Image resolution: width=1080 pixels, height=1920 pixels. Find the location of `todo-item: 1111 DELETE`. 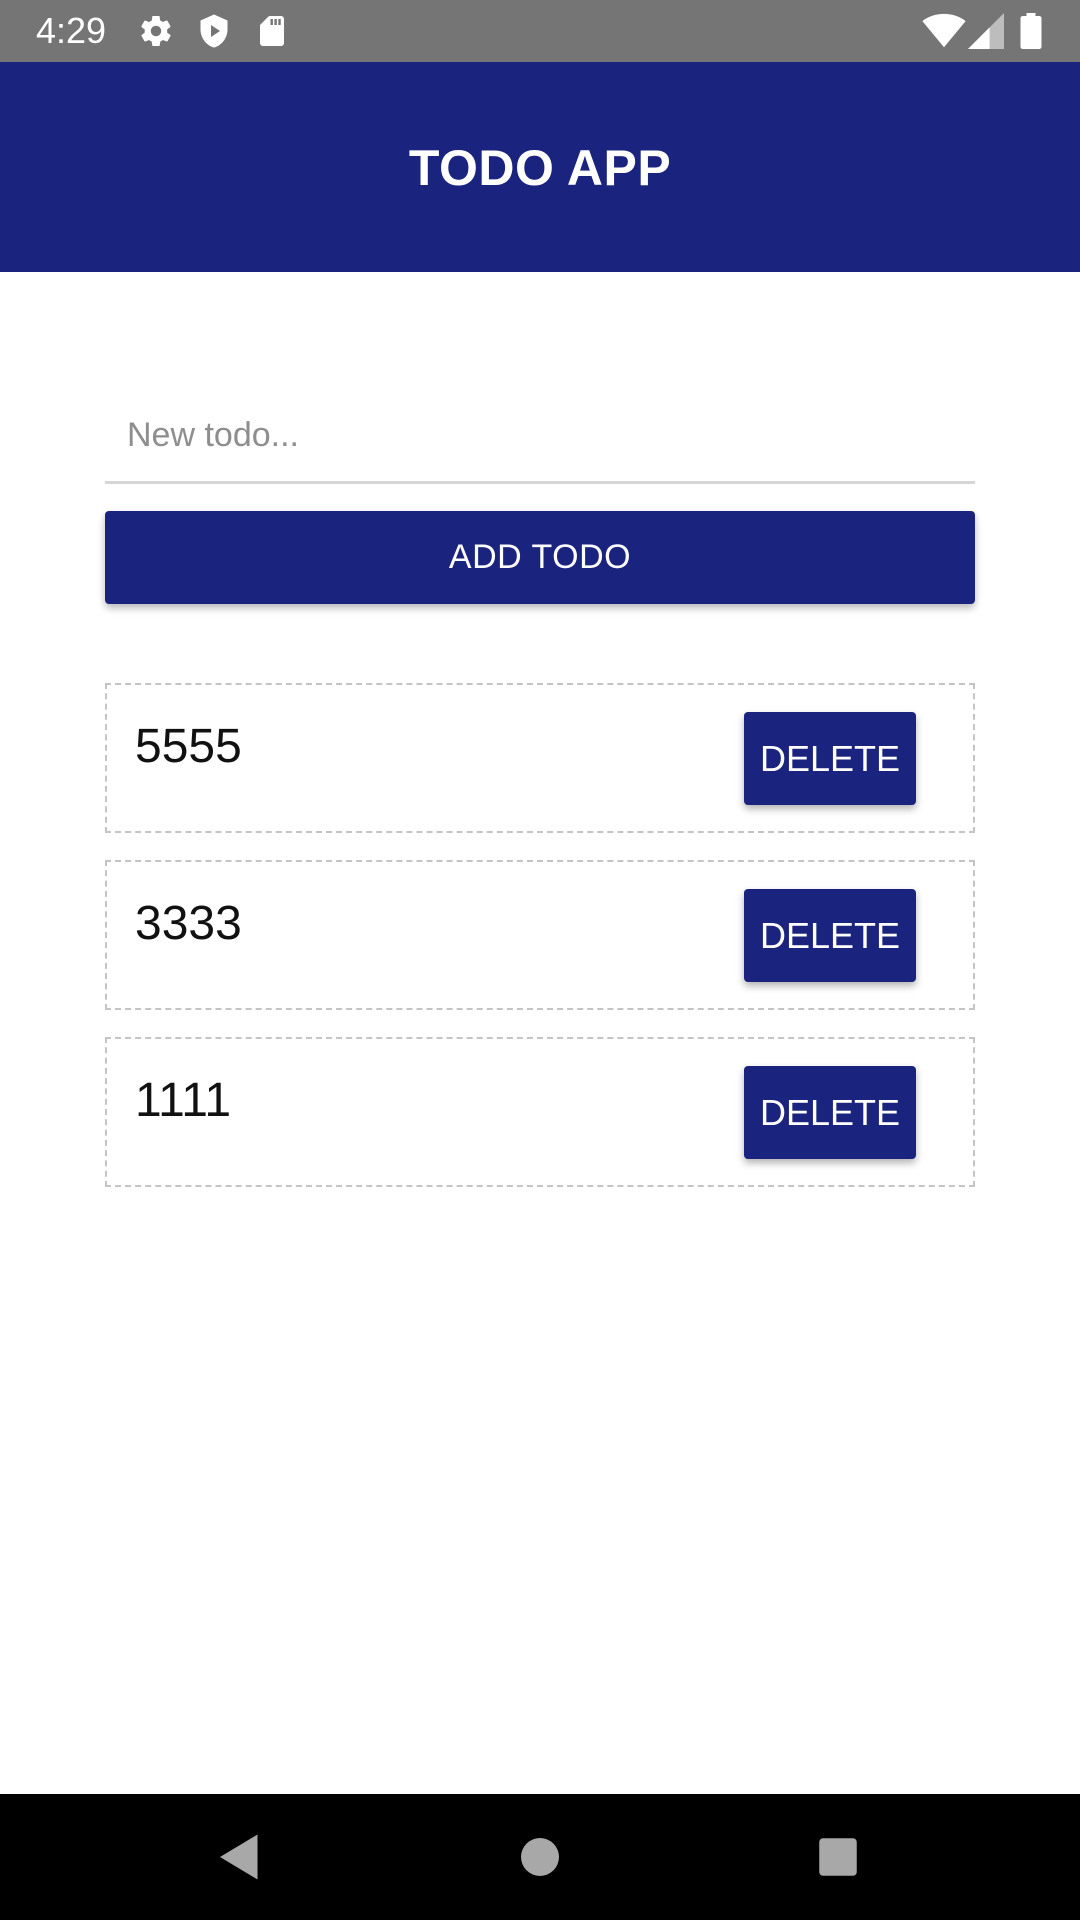

todo-item: 1111 DELETE is located at coordinates (540, 1112).